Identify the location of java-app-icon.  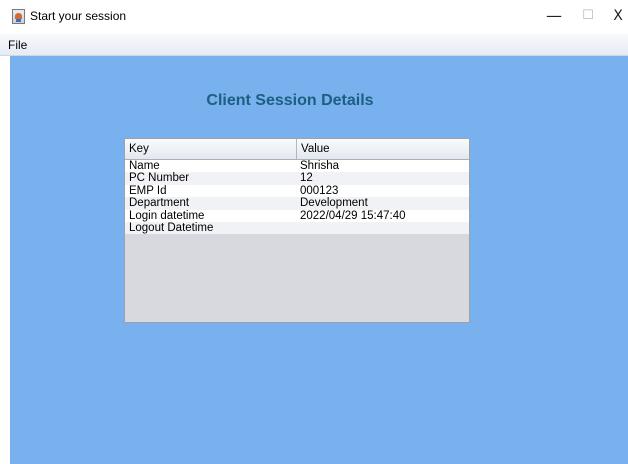
(18, 16).